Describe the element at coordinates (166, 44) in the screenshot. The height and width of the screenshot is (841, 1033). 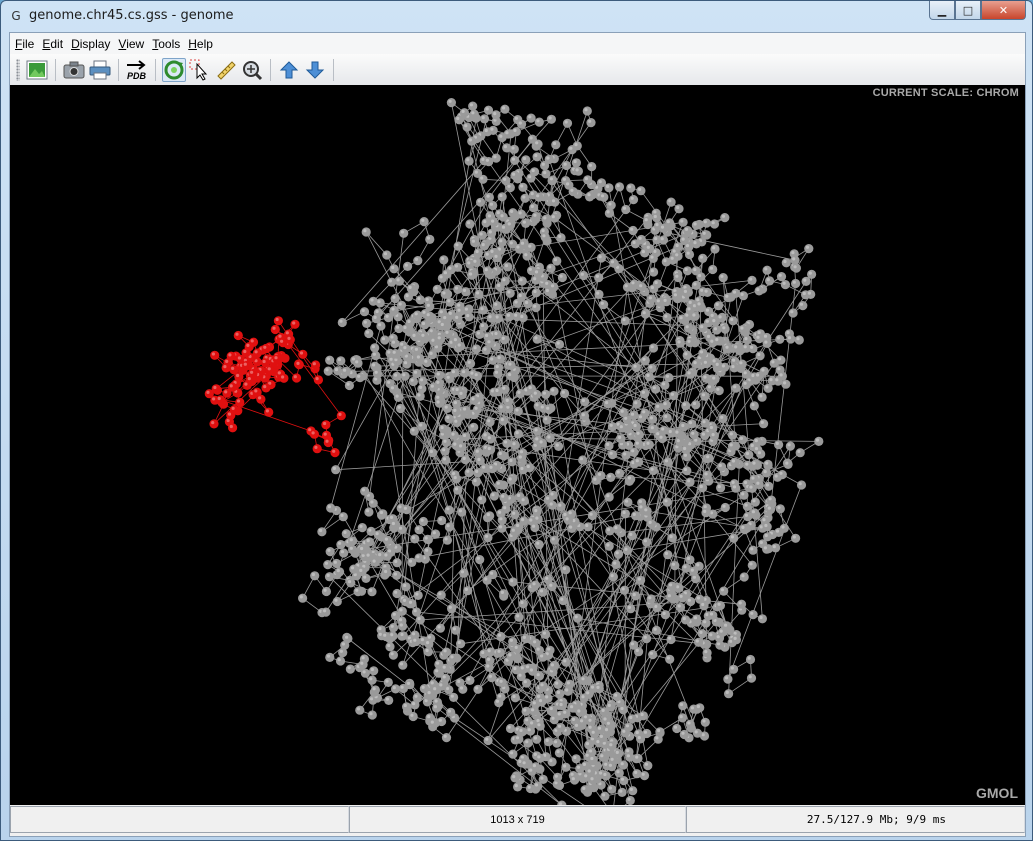
I see `menu-tools: Tools` at that location.